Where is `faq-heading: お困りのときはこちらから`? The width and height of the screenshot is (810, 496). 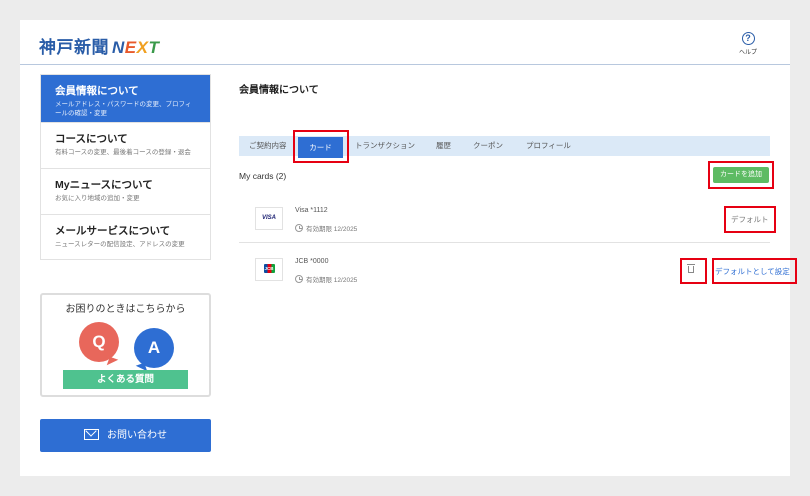 faq-heading: お困りのときはこちらから is located at coordinates (125, 309).